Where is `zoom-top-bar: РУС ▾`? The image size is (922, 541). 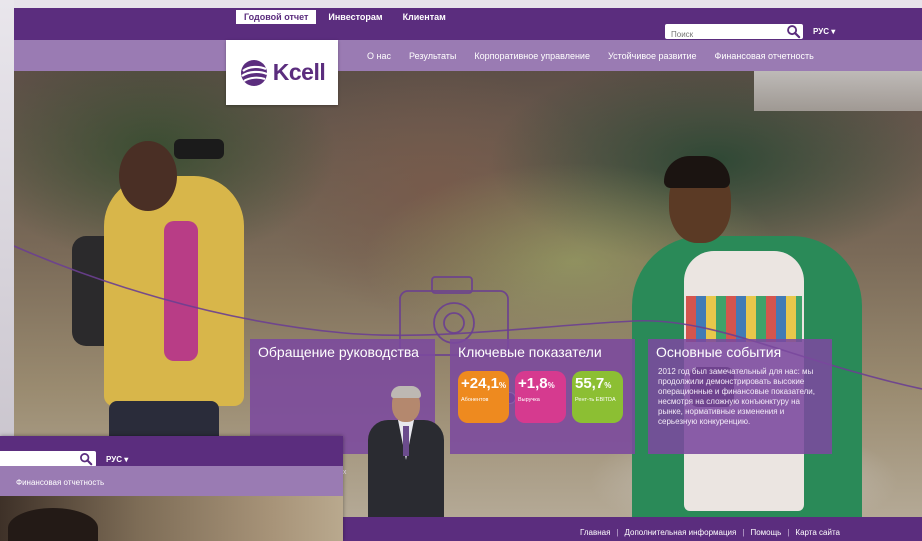
zoom-top-bar: РУС ▾ is located at coordinates (171, 451).